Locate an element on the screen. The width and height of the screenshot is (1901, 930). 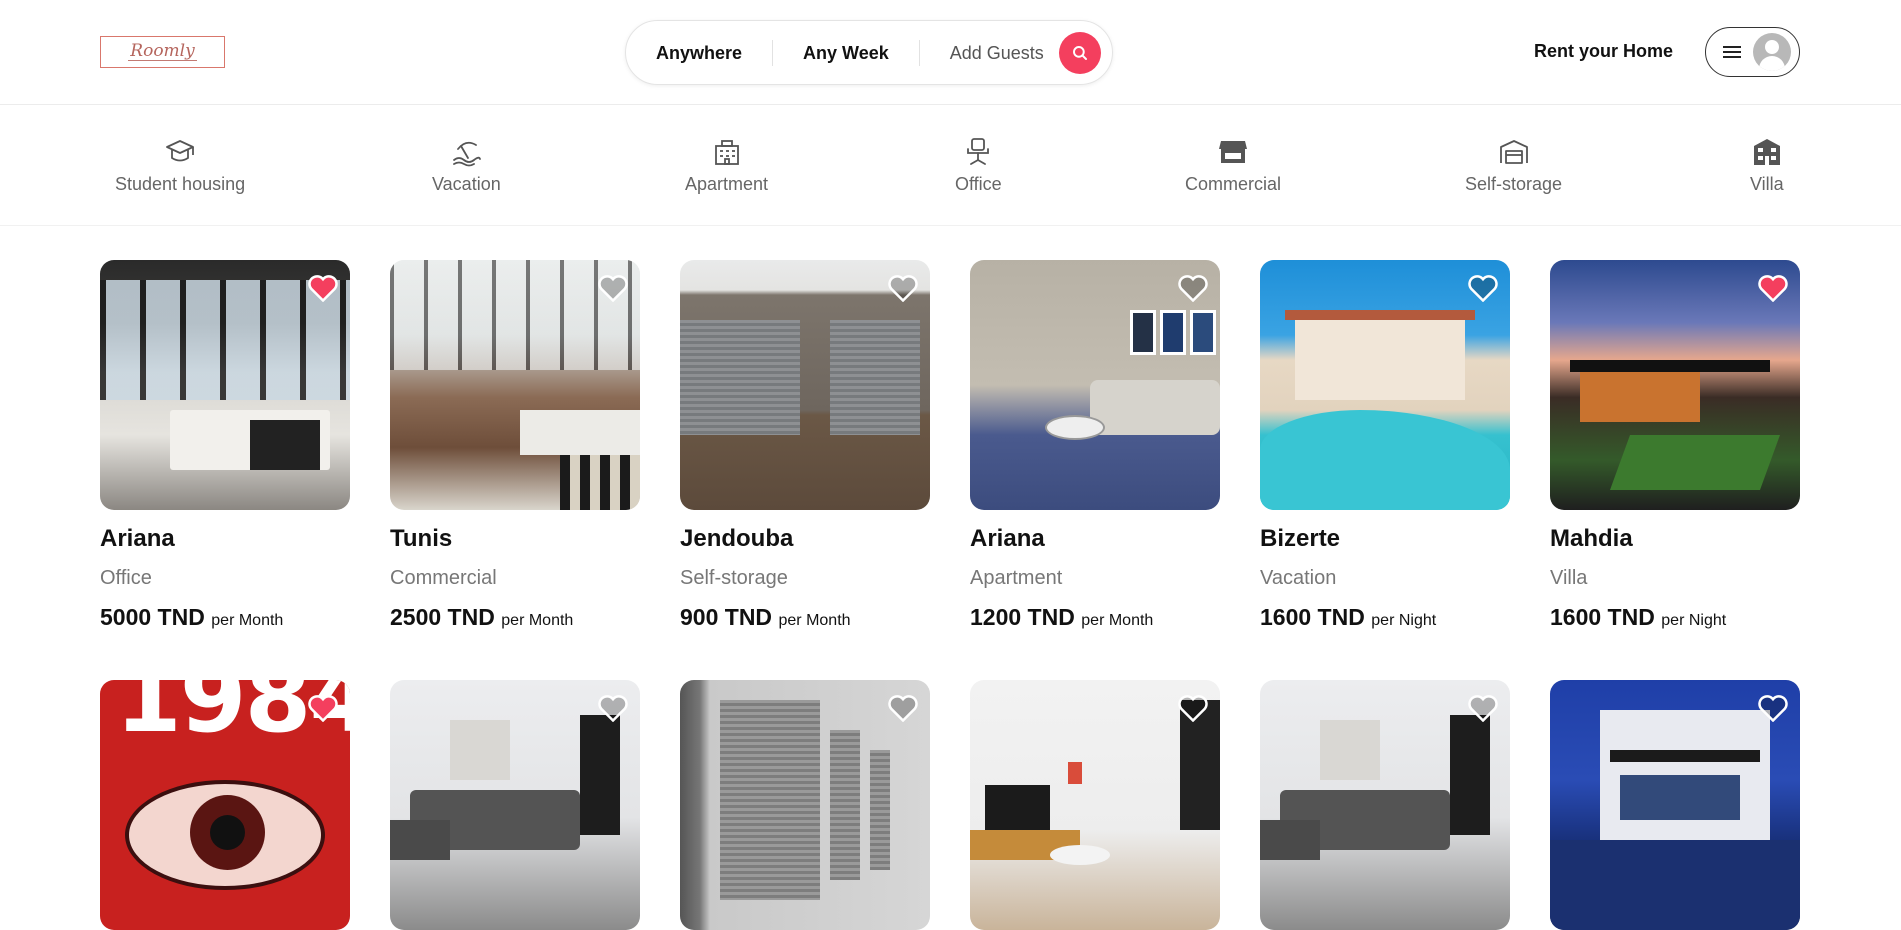
listing-type: Villa is located at coordinates (1569, 578).